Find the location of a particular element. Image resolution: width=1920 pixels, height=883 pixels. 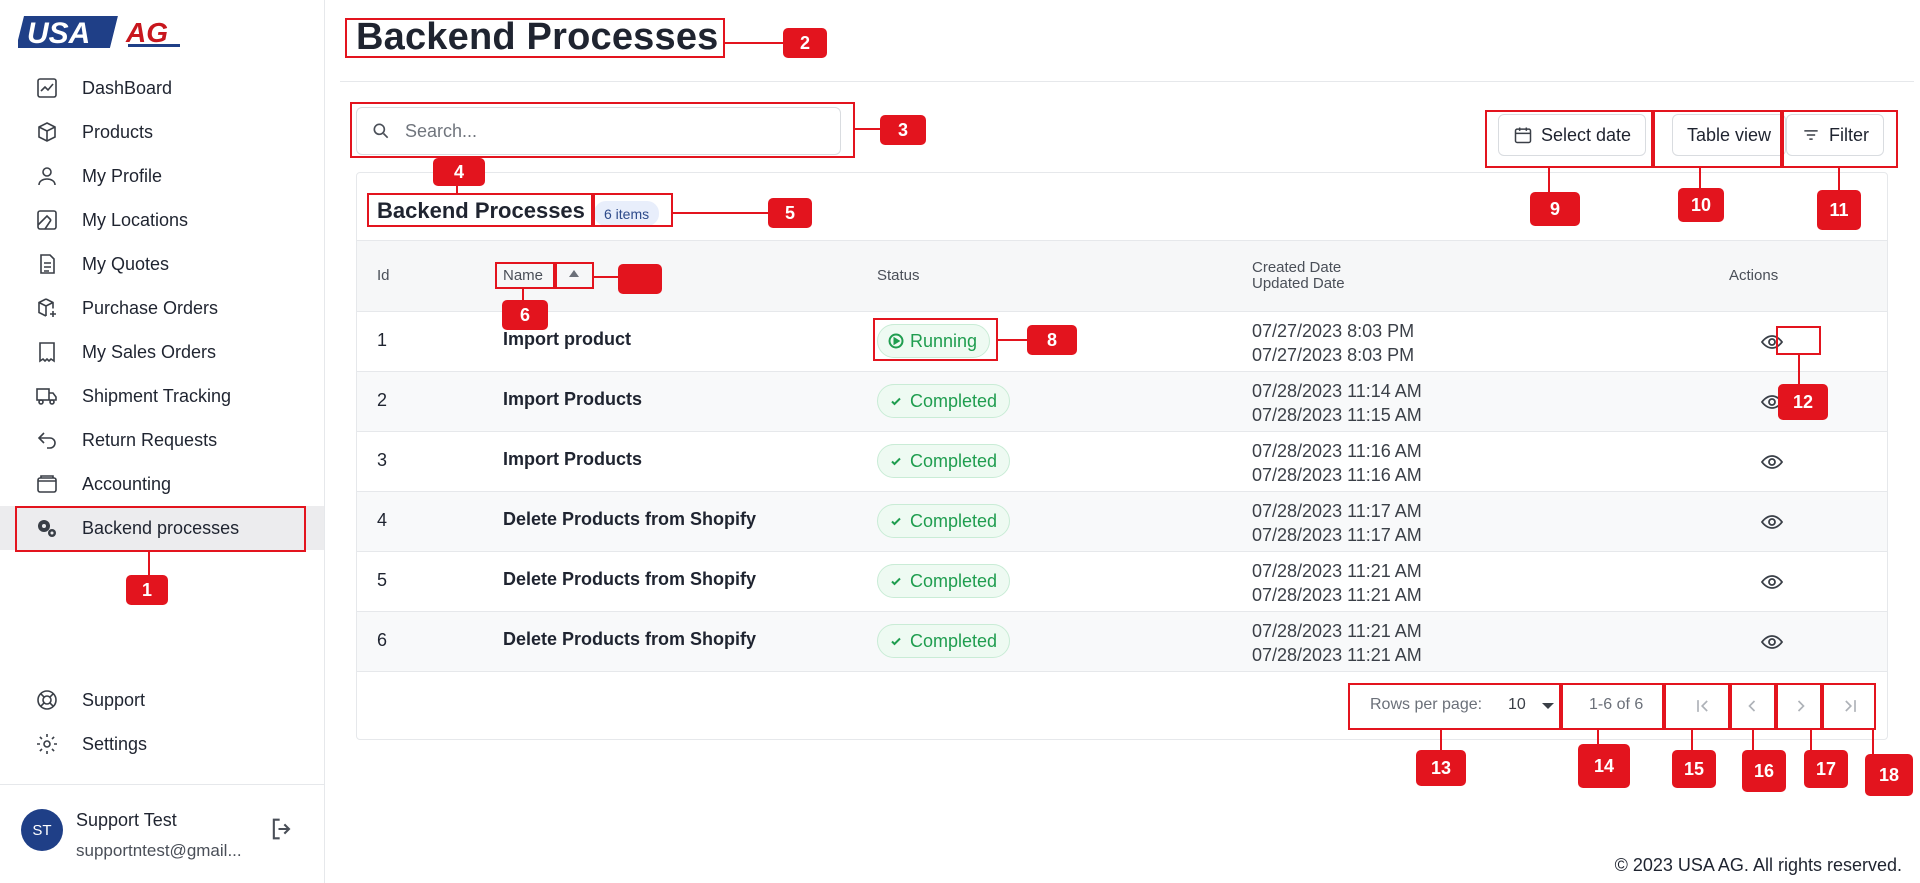

column-header-updated-date: Updated Date is located at coordinates (1298, 283).